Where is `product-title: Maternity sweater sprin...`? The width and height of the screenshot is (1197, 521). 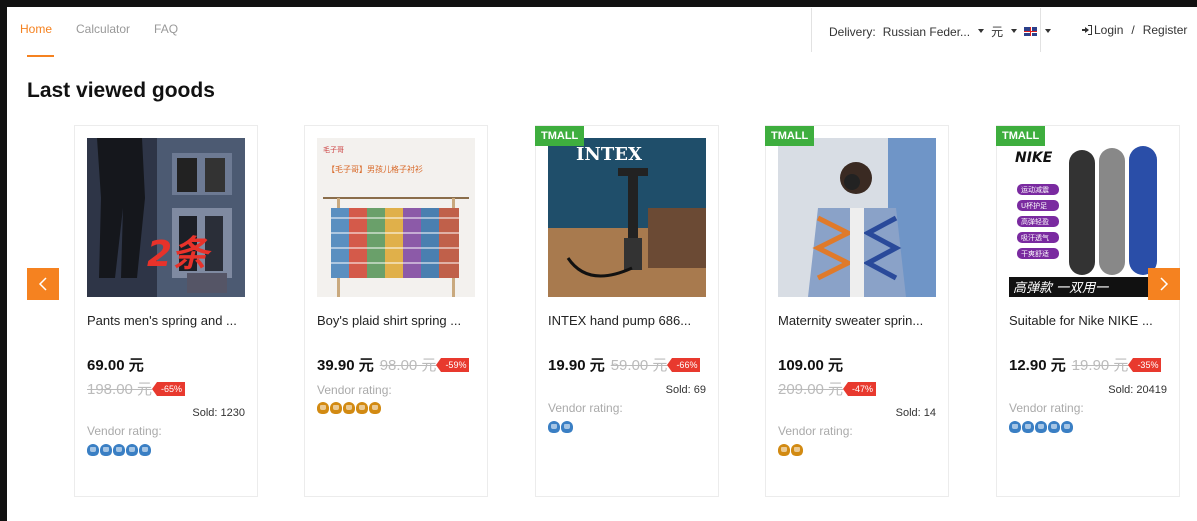
product-title: Maternity sweater sprin... is located at coordinates (862, 320).